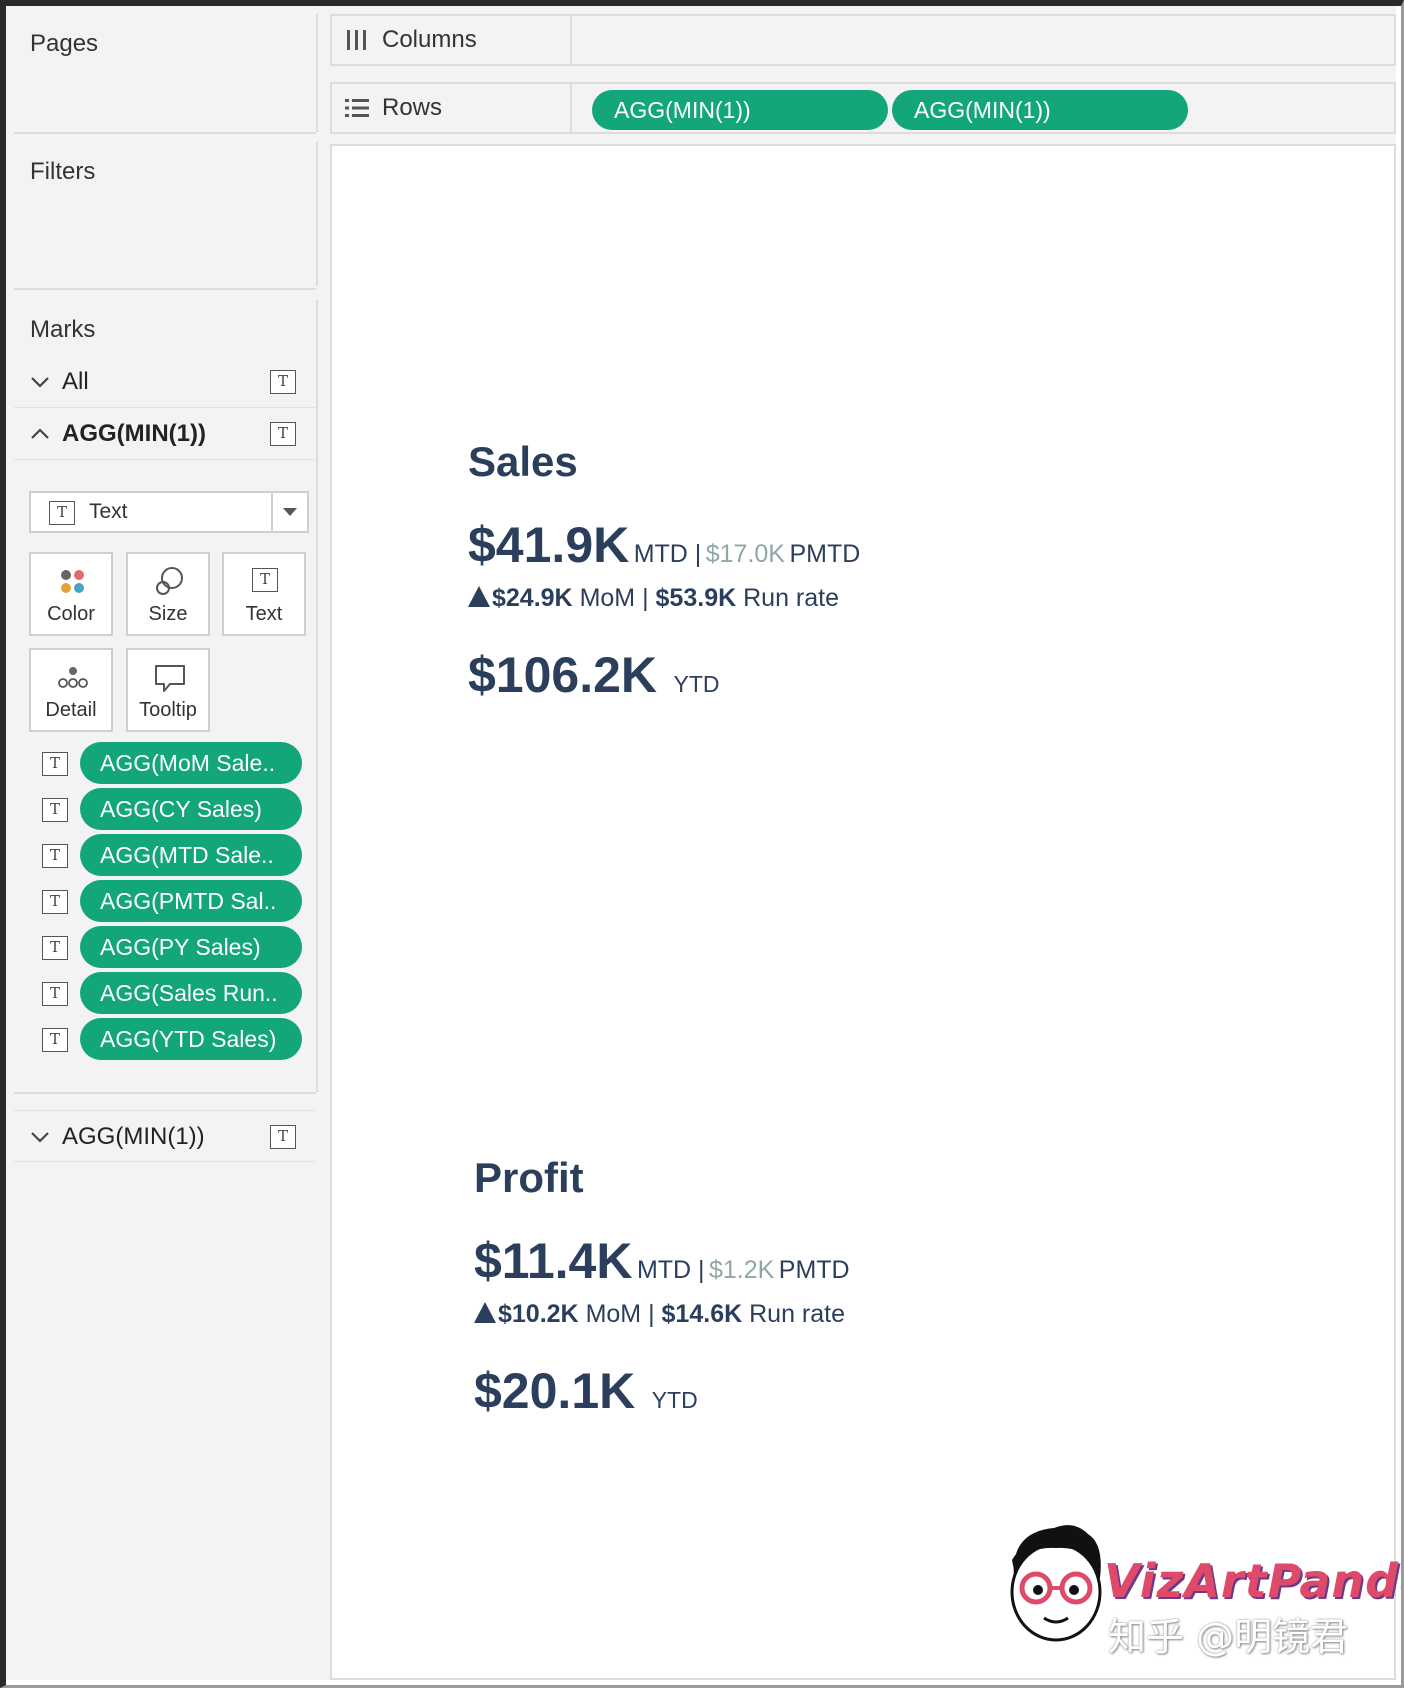 The width and height of the screenshot is (1404, 1688). What do you see at coordinates (653, 598) in the screenshot?
I see `sales-mom-line: $24.9K MoM | $53.9K Run rate` at bounding box center [653, 598].